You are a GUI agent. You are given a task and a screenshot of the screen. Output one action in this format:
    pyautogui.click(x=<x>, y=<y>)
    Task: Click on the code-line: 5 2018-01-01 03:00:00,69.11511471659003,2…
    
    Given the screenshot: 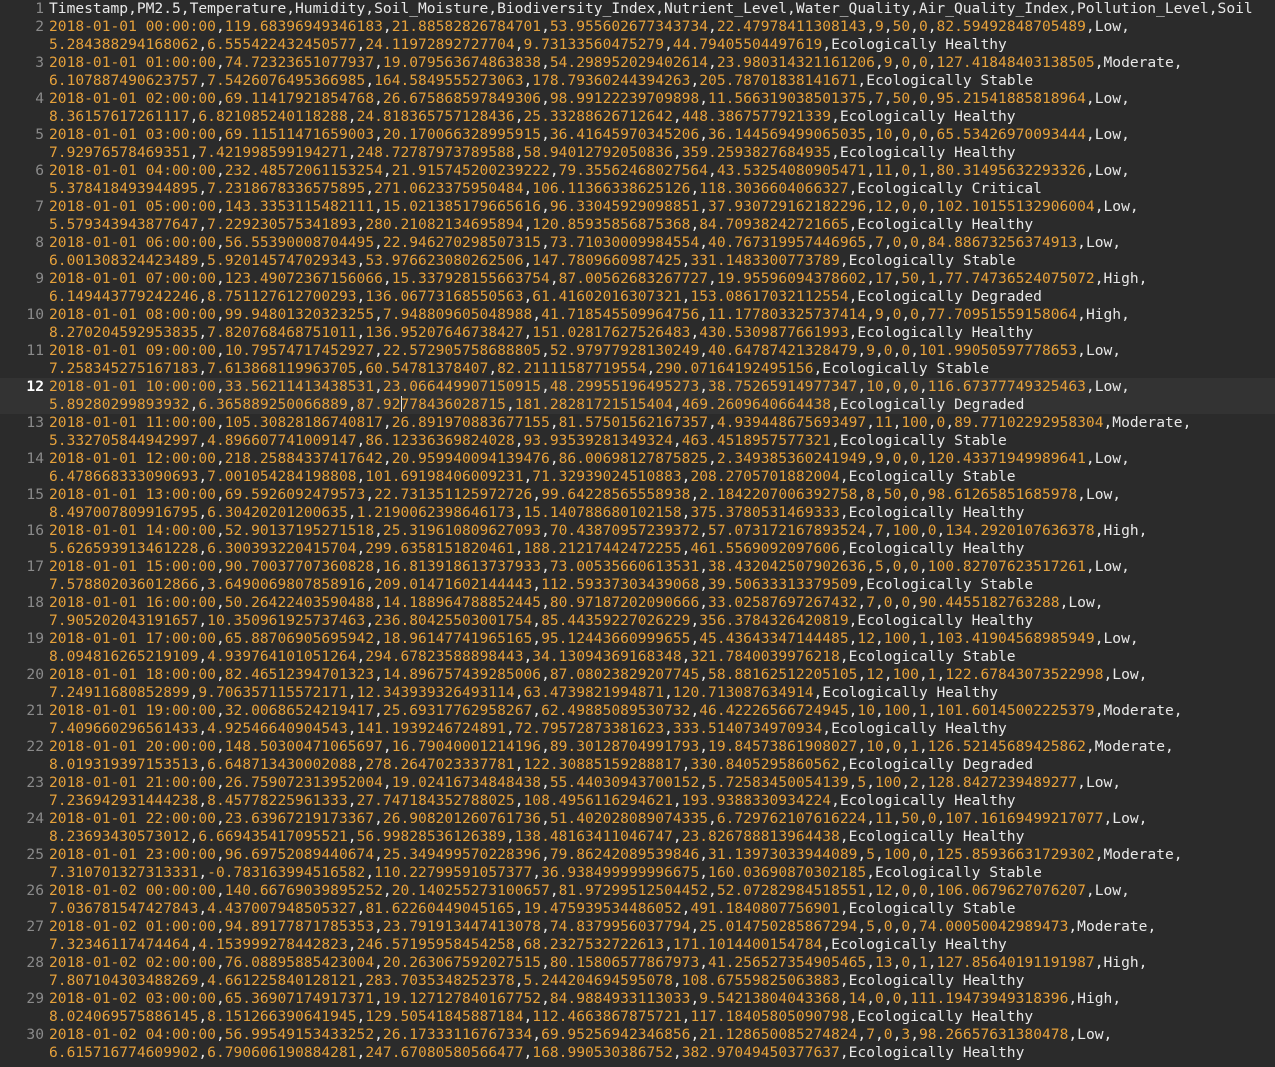 What is the action you would take?
    pyautogui.click(x=637, y=144)
    